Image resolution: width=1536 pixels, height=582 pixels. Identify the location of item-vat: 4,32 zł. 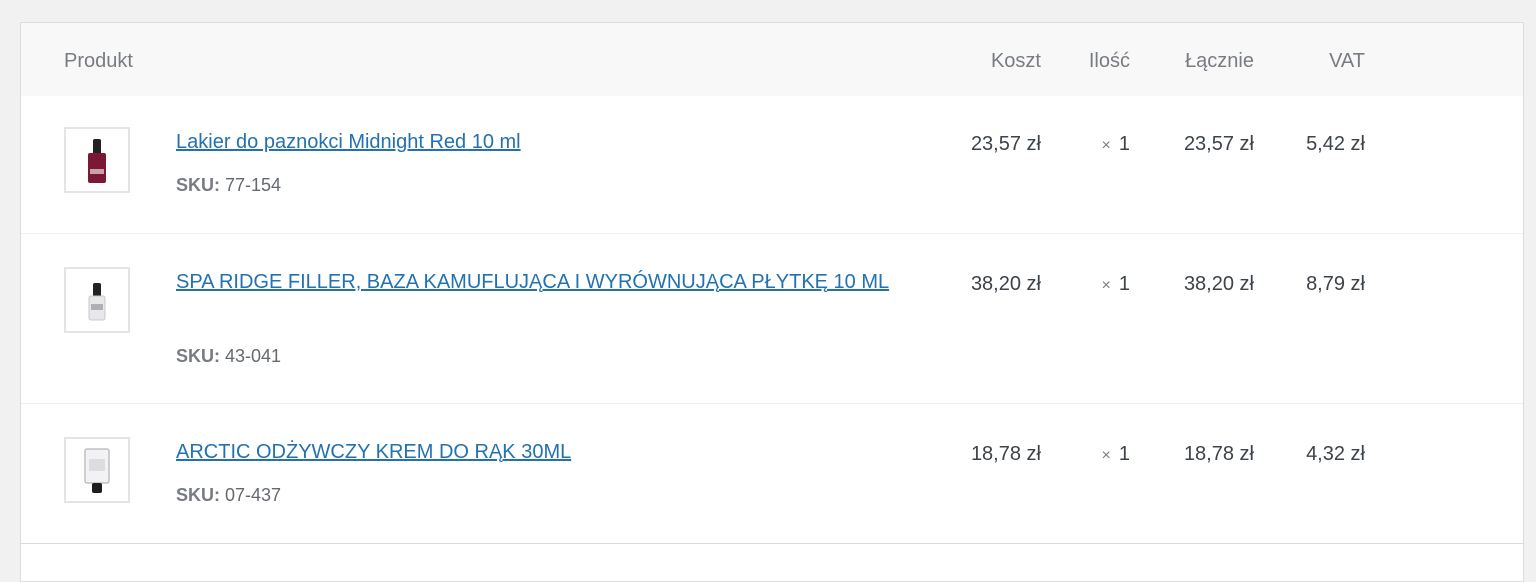
(1335, 454).